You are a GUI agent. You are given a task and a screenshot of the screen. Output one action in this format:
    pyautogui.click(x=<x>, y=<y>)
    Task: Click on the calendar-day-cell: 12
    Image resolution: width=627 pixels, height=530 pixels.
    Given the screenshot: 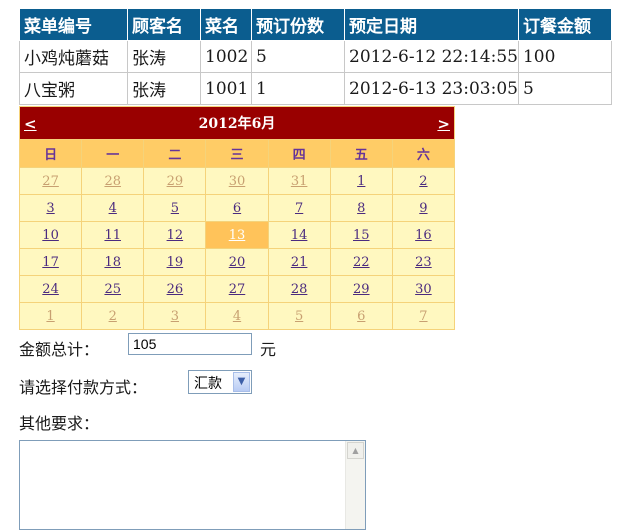 What is the action you would take?
    pyautogui.click(x=175, y=235)
    